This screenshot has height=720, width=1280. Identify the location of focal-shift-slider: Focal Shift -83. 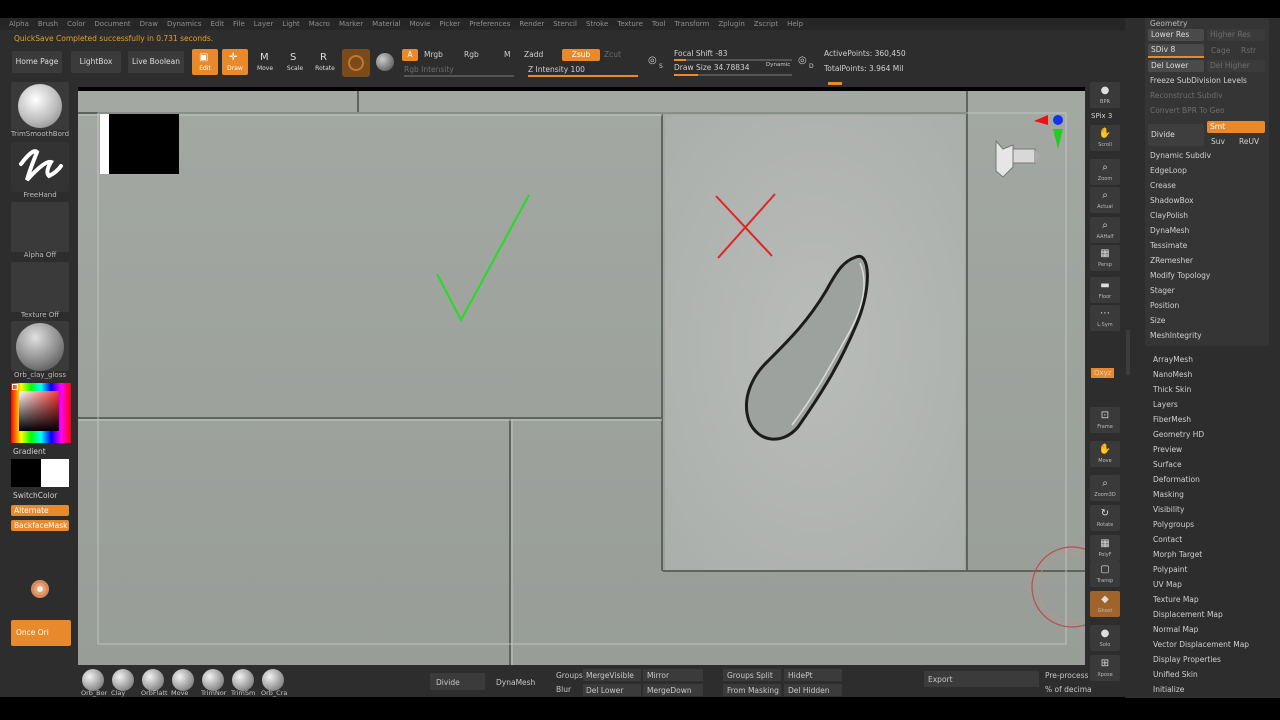
(701, 53).